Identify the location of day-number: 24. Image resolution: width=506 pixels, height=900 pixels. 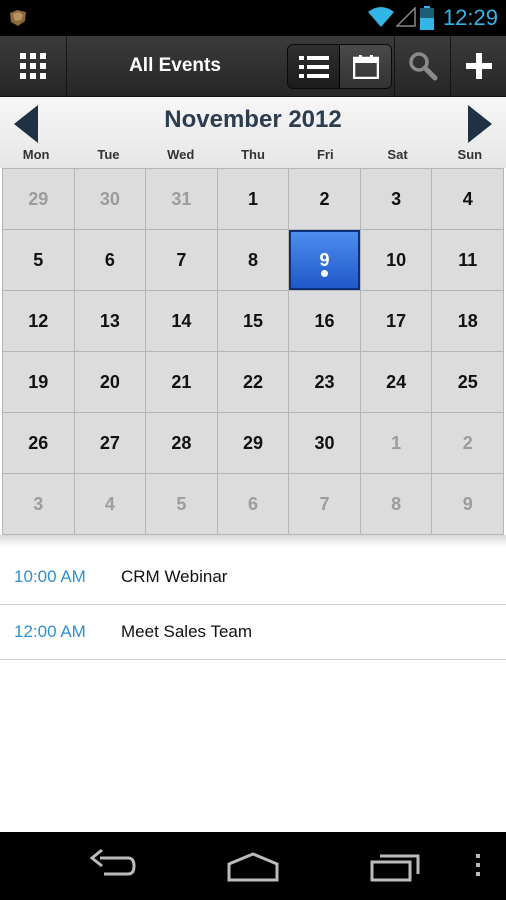
(396, 381).